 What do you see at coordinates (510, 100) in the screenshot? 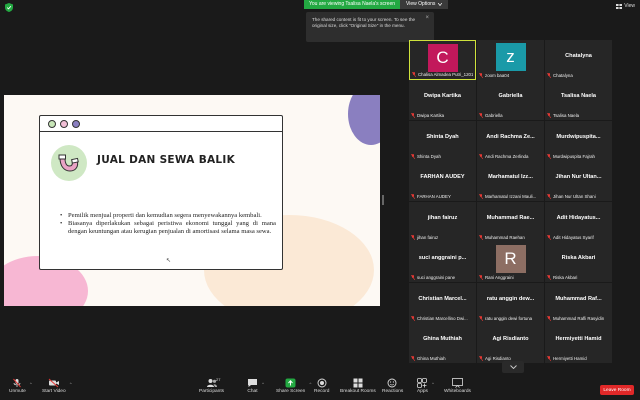
I see `participant-tile: Gabriella Gabriella` at bounding box center [510, 100].